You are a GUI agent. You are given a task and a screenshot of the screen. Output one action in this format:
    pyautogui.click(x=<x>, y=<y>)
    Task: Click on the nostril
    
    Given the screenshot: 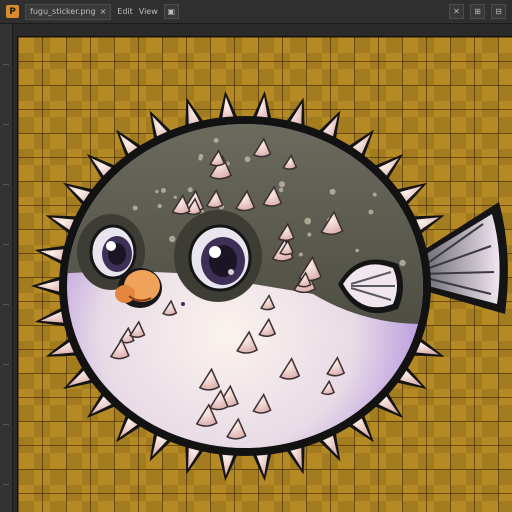 What is the action you would take?
    pyautogui.click(x=183, y=304)
    